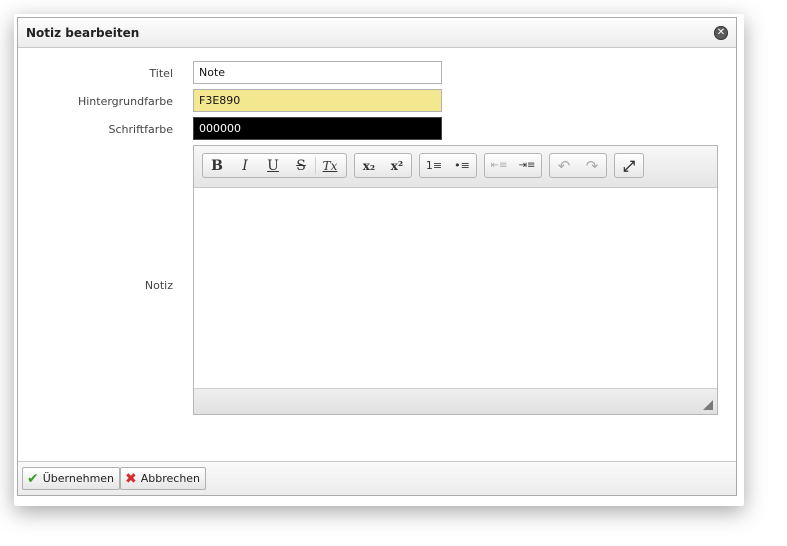 The image size is (787, 546). I want to click on editor-toolbar: B I U S Tx x₂ x² 1≡ •≡ ⇤≡ ⇥≡ ↶ ↷ ⤢, so click(455, 167).